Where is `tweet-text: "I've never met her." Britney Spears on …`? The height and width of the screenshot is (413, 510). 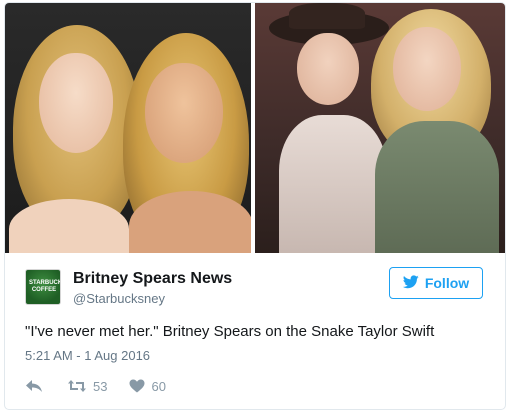 tweet-text: "I've never met her." Britney Spears on … is located at coordinates (230, 331).